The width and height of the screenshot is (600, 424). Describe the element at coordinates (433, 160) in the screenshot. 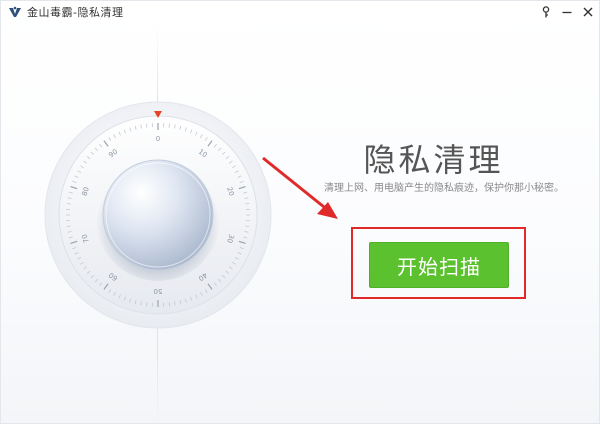

I see `page-title: 隐私清理` at that location.